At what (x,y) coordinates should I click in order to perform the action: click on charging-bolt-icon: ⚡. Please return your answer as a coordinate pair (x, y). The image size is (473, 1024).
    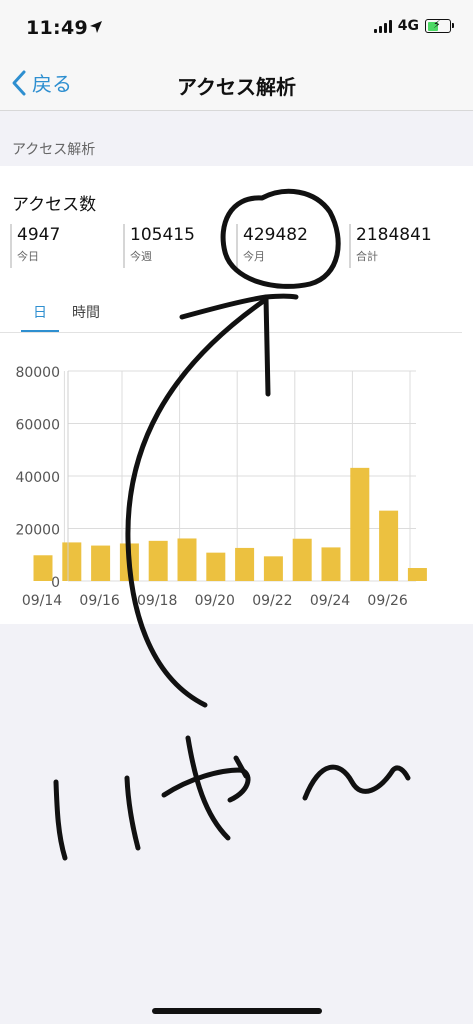
    Looking at the image, I should click on (437, 24).